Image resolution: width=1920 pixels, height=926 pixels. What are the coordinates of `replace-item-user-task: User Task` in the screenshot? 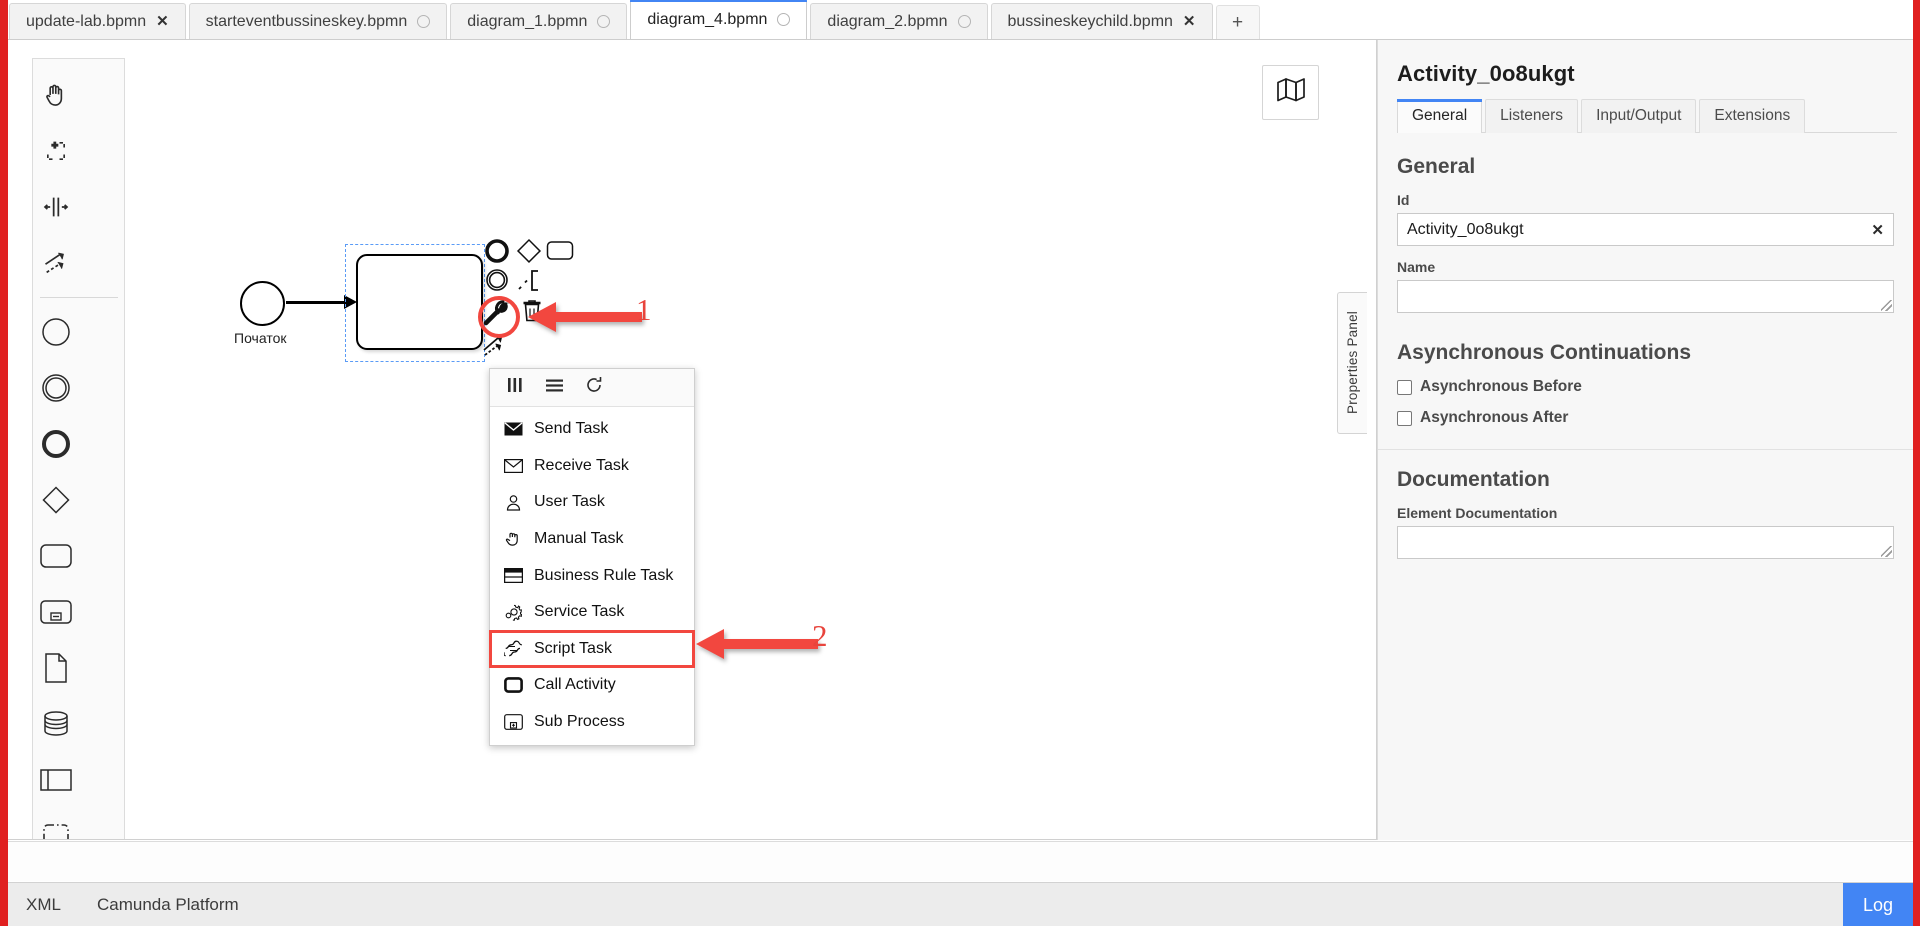 It's located at (592, 502).